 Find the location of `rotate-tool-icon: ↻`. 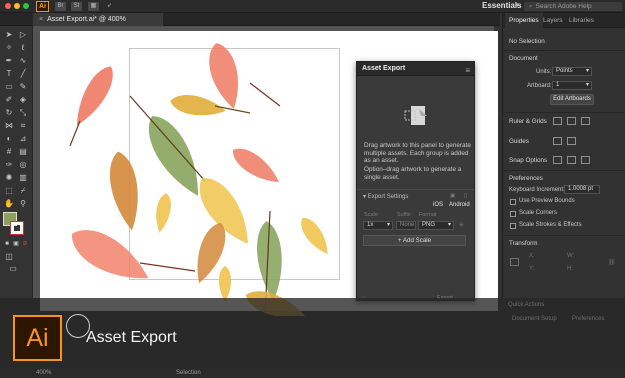

rotate-tool-icon: ↻ is located at coordinates (9, 113).